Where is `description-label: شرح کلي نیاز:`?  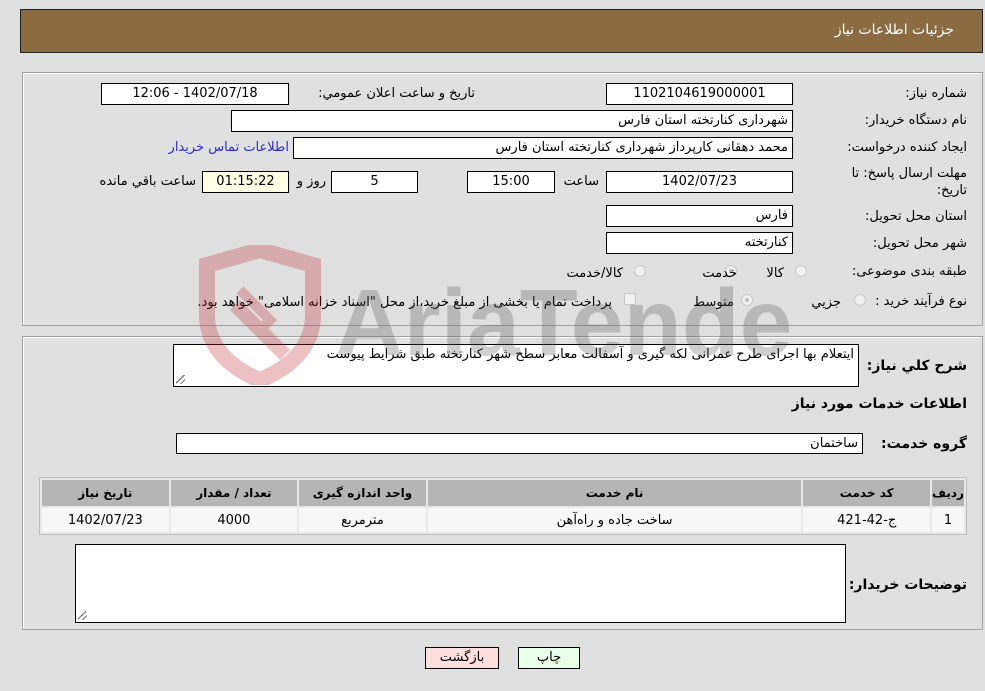
description-label: شرح کلي نیاز: is located at coordinates (916, 366).